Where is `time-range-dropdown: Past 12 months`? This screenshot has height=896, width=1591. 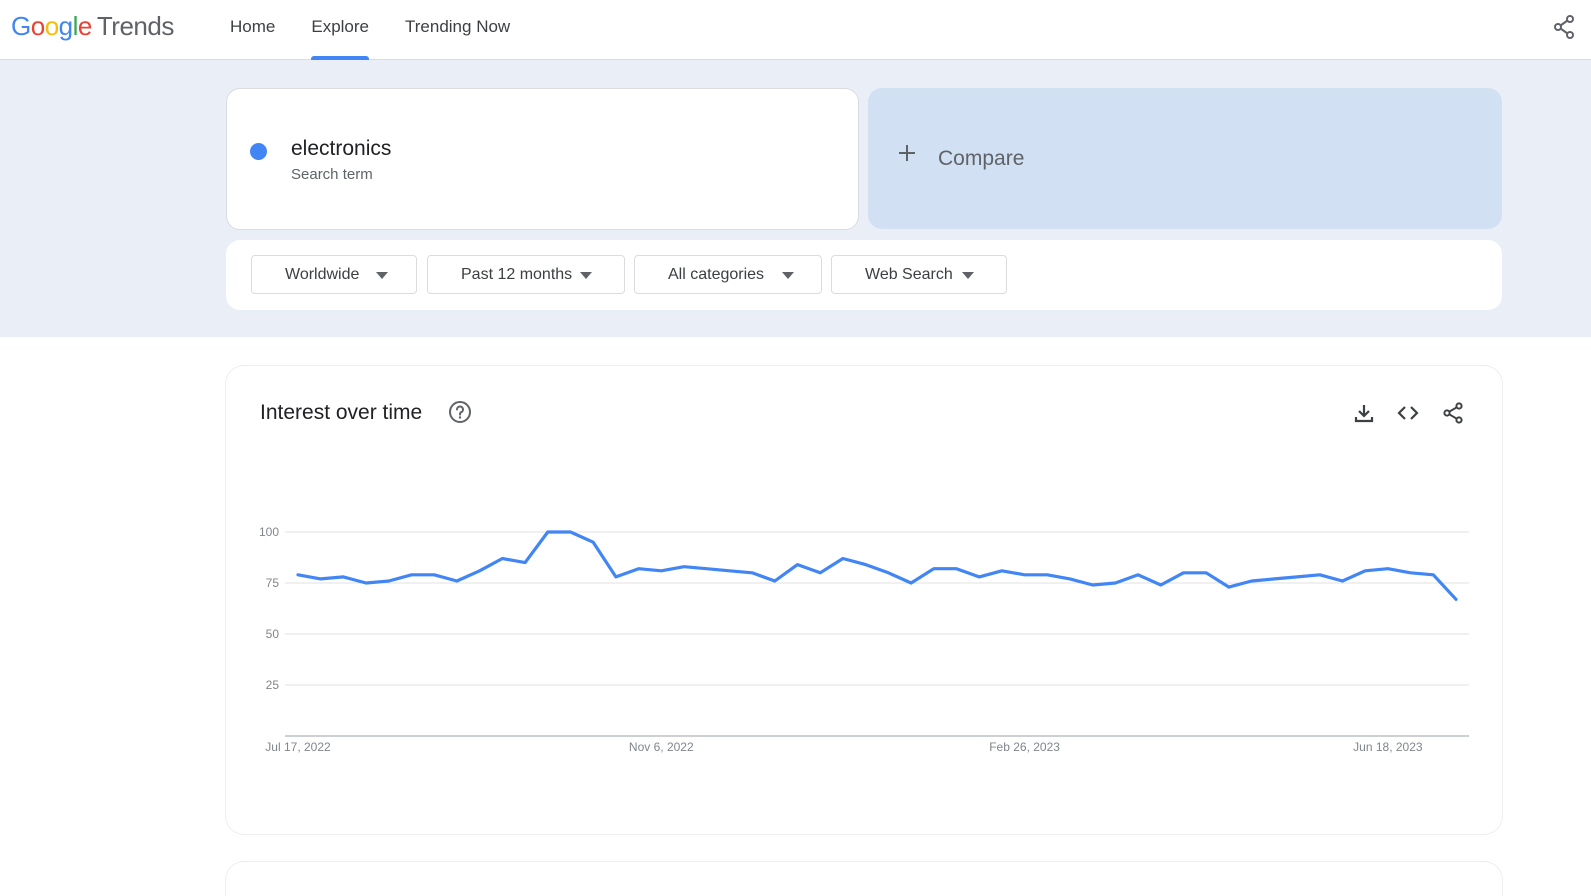 time-range-dropdown: Past 12 months is located at coordinates (526, 274).